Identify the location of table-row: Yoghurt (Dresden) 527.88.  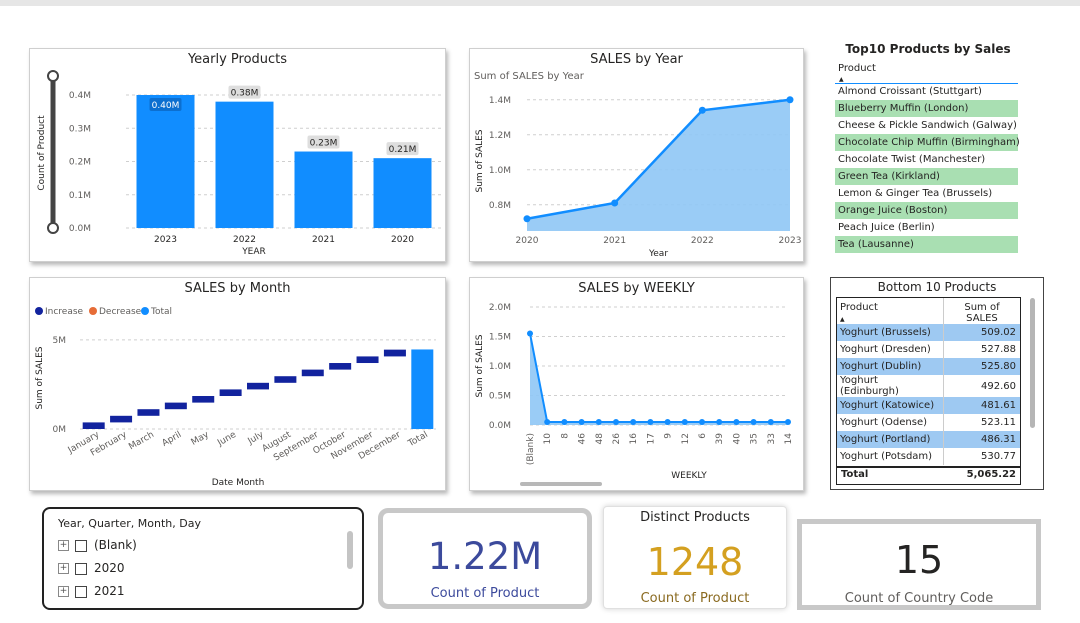
(928, 349).